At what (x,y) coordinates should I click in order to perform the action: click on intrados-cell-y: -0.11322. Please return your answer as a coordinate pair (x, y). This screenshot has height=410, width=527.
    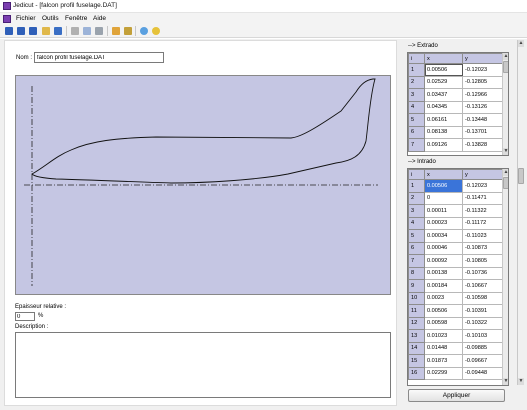
    Looking at the image, I should click on (482, 211).